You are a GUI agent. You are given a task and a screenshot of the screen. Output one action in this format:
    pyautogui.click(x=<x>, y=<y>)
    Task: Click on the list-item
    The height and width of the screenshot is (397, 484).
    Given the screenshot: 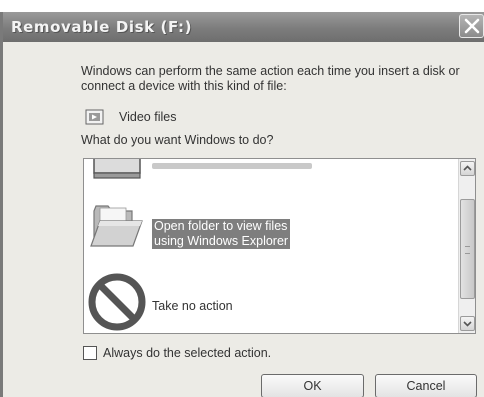 What is the action you would take?
    pyautogui.click(x=271, y=174)
    